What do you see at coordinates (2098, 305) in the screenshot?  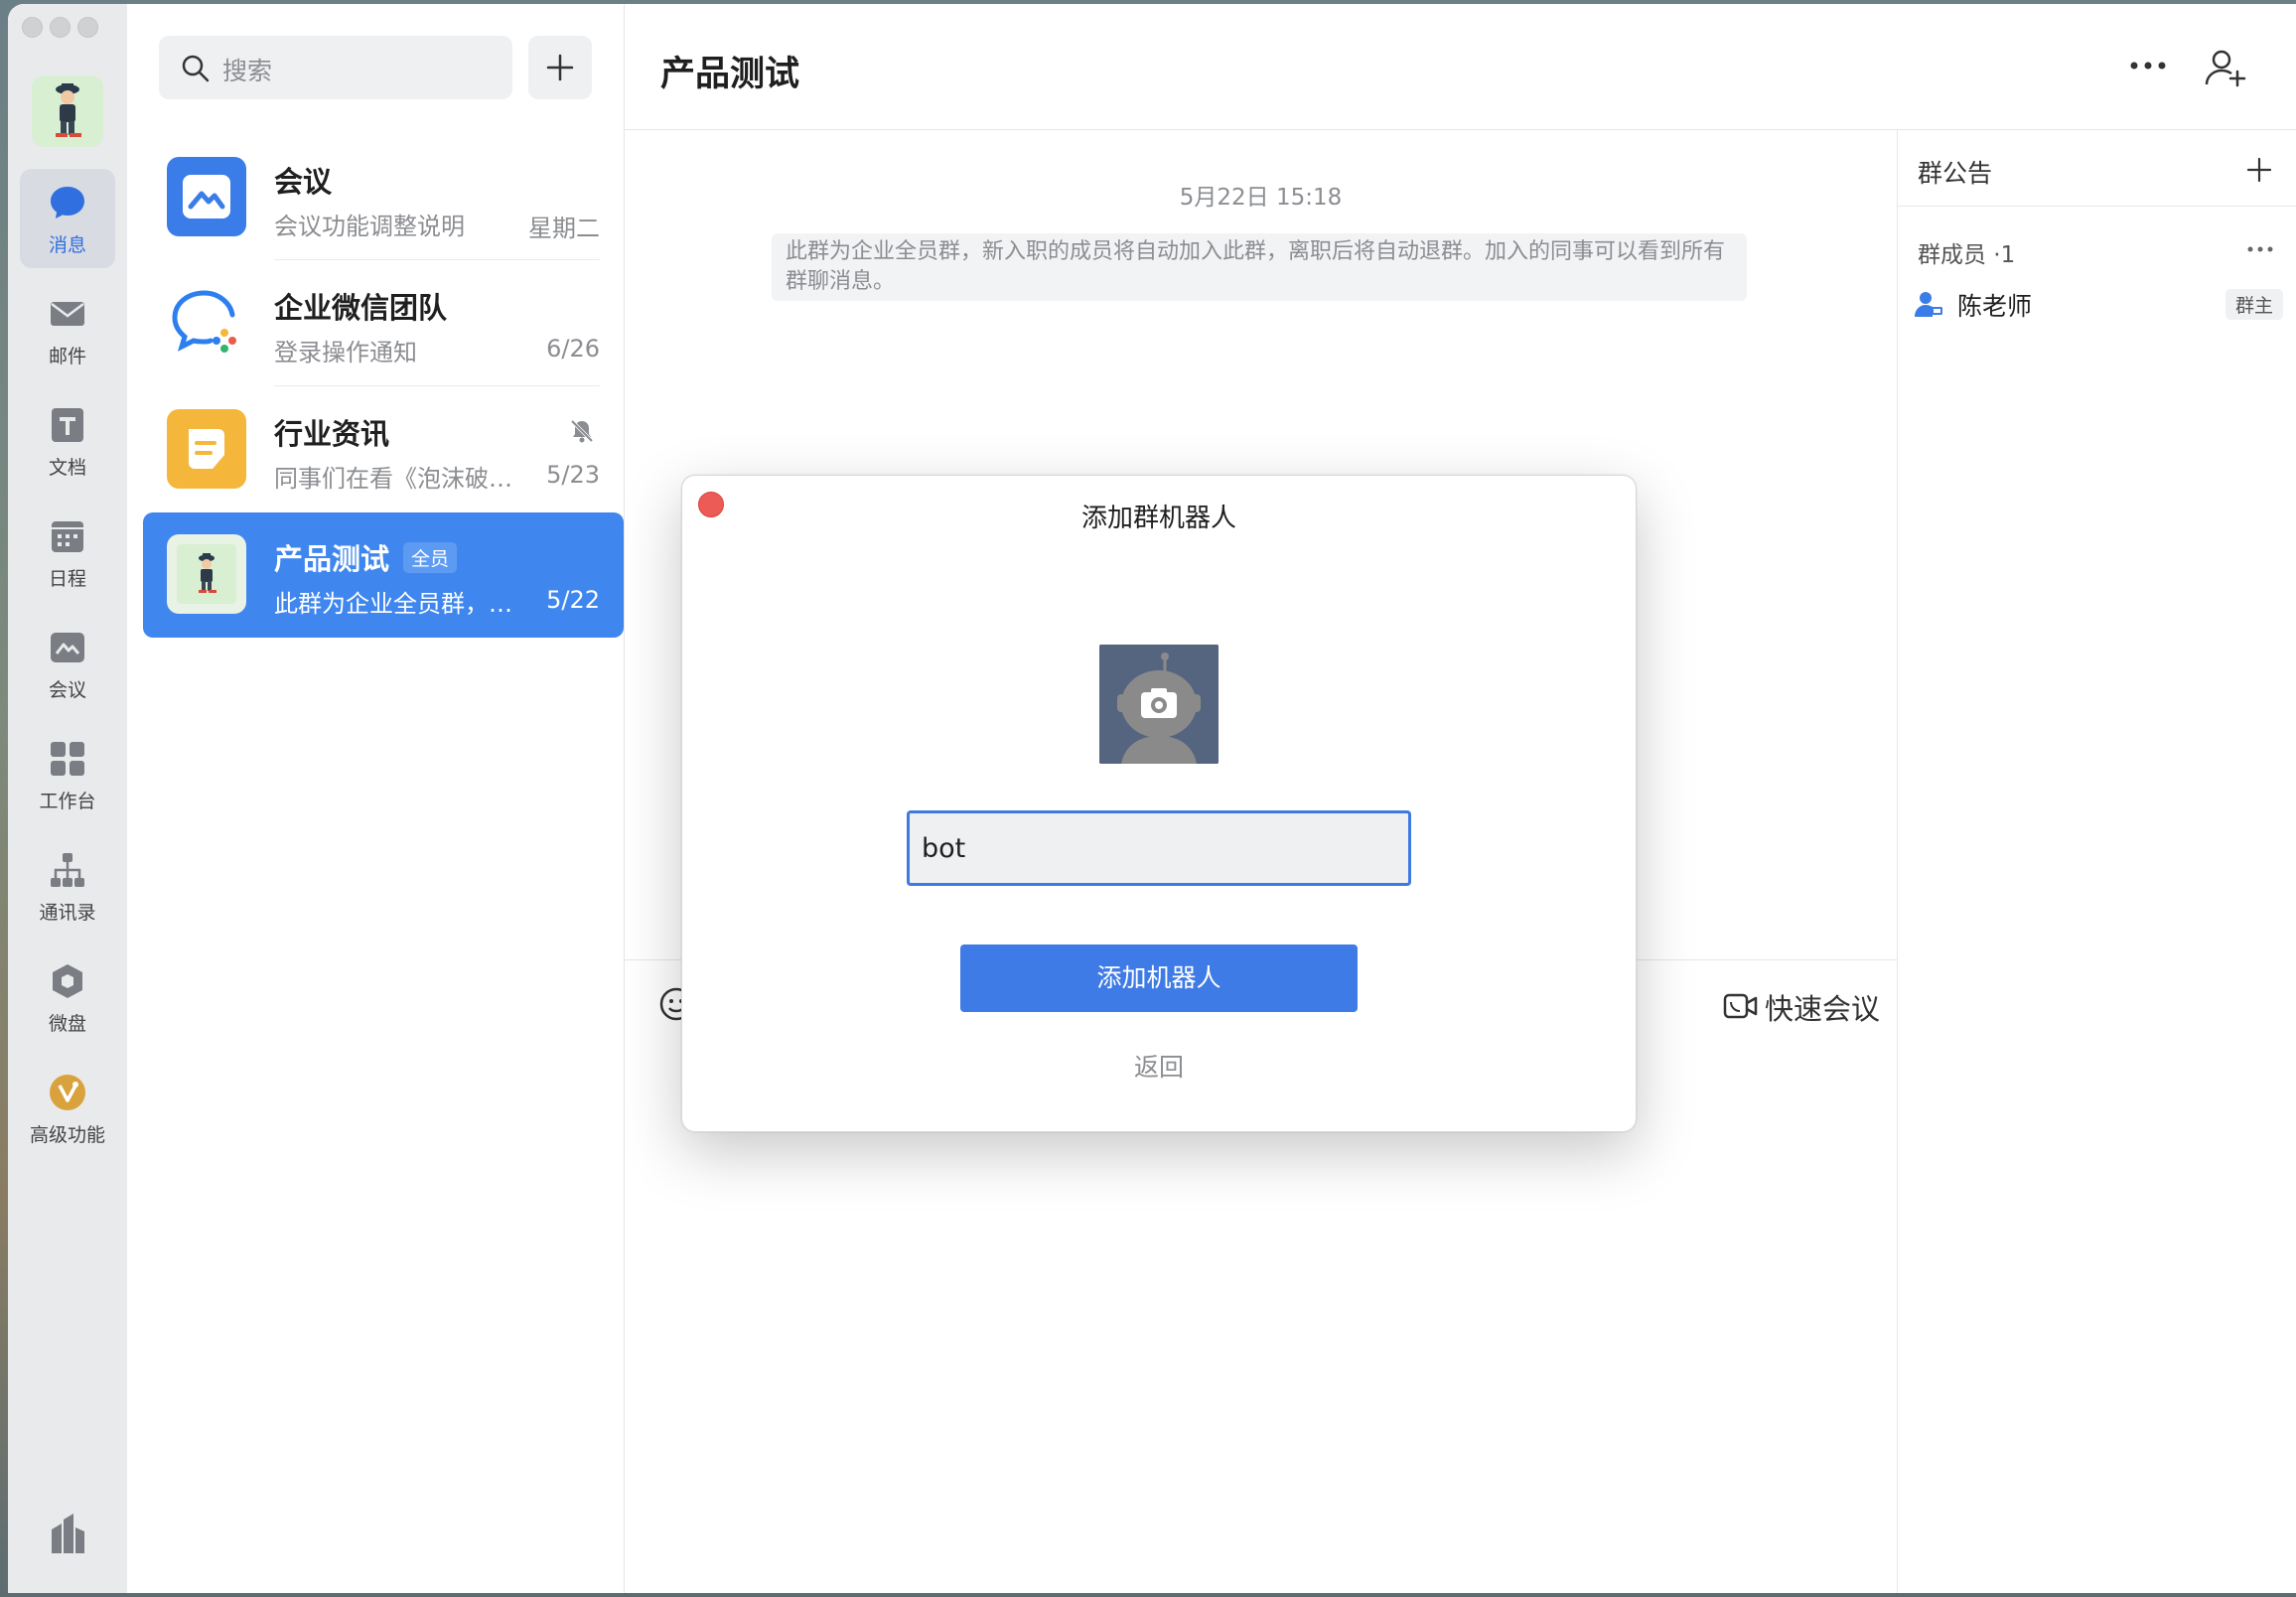 I see `member-item: 陈老师 群主` at bounding box center [2098, 305].